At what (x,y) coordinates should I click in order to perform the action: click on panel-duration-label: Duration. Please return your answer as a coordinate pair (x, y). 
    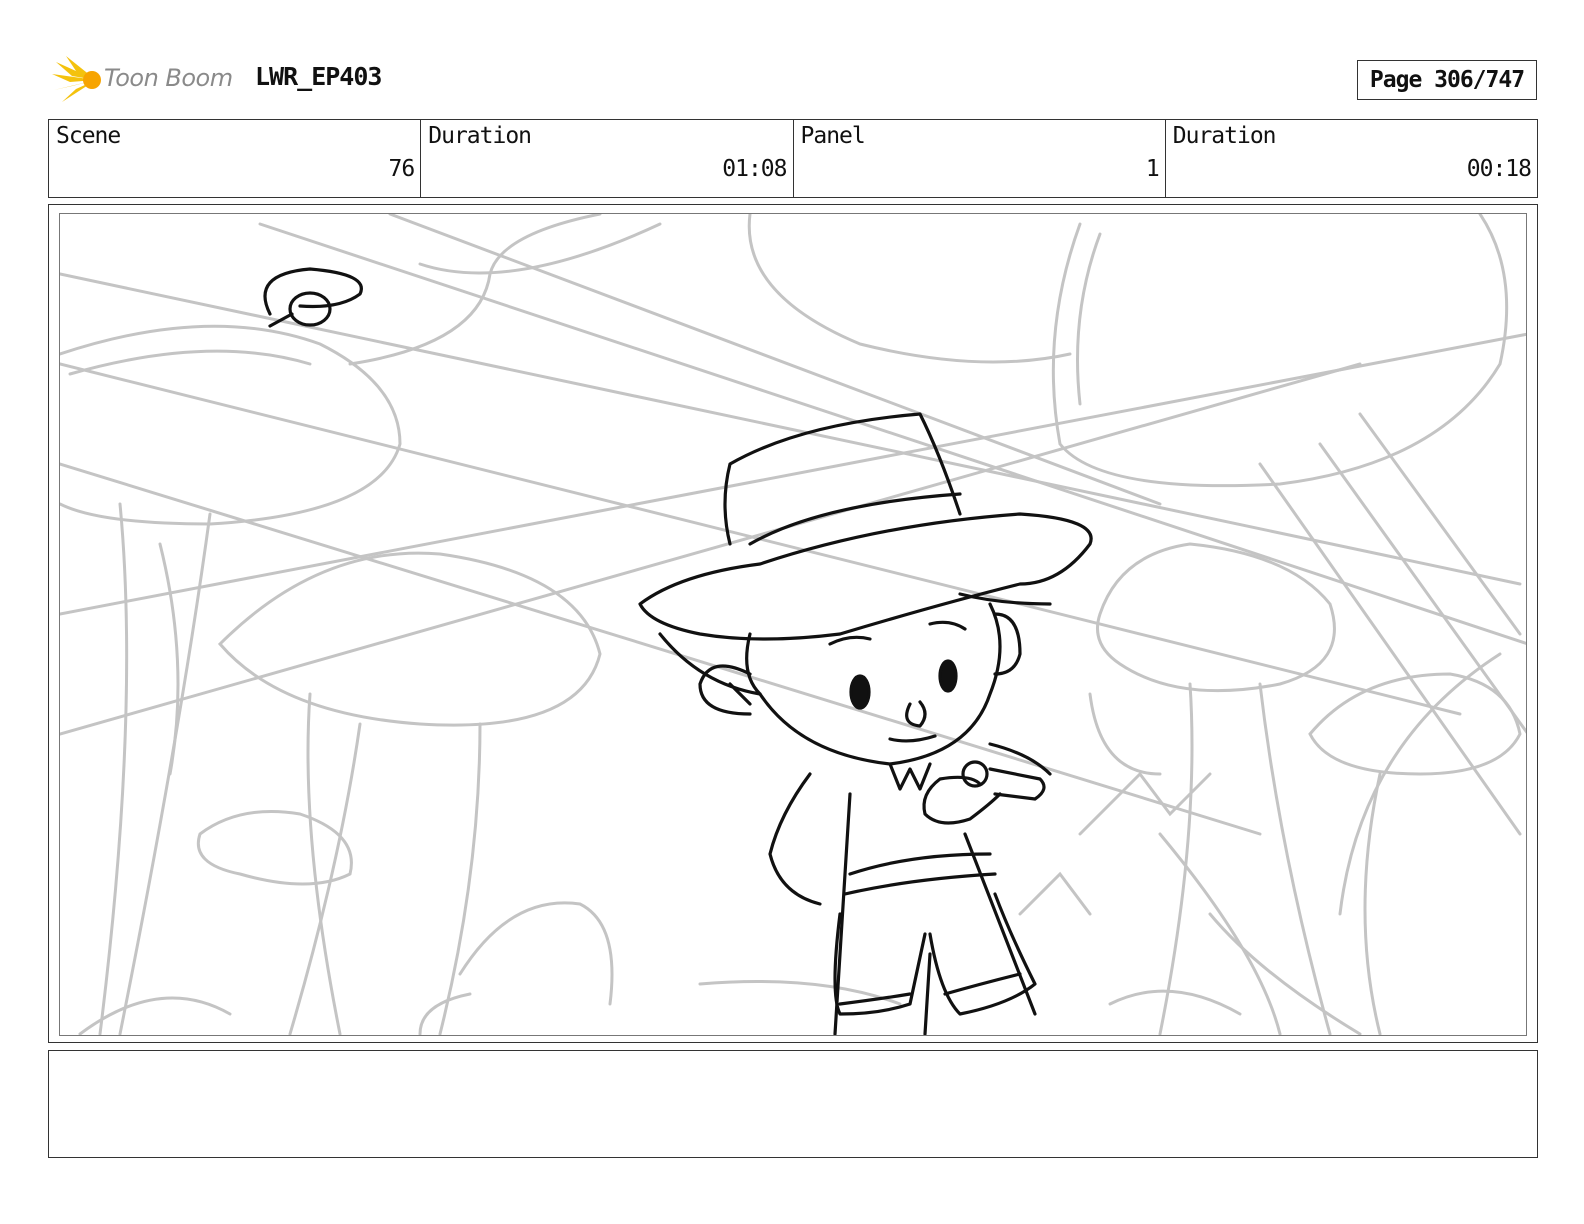
    Looking at the image, I should click on (1224, 136).